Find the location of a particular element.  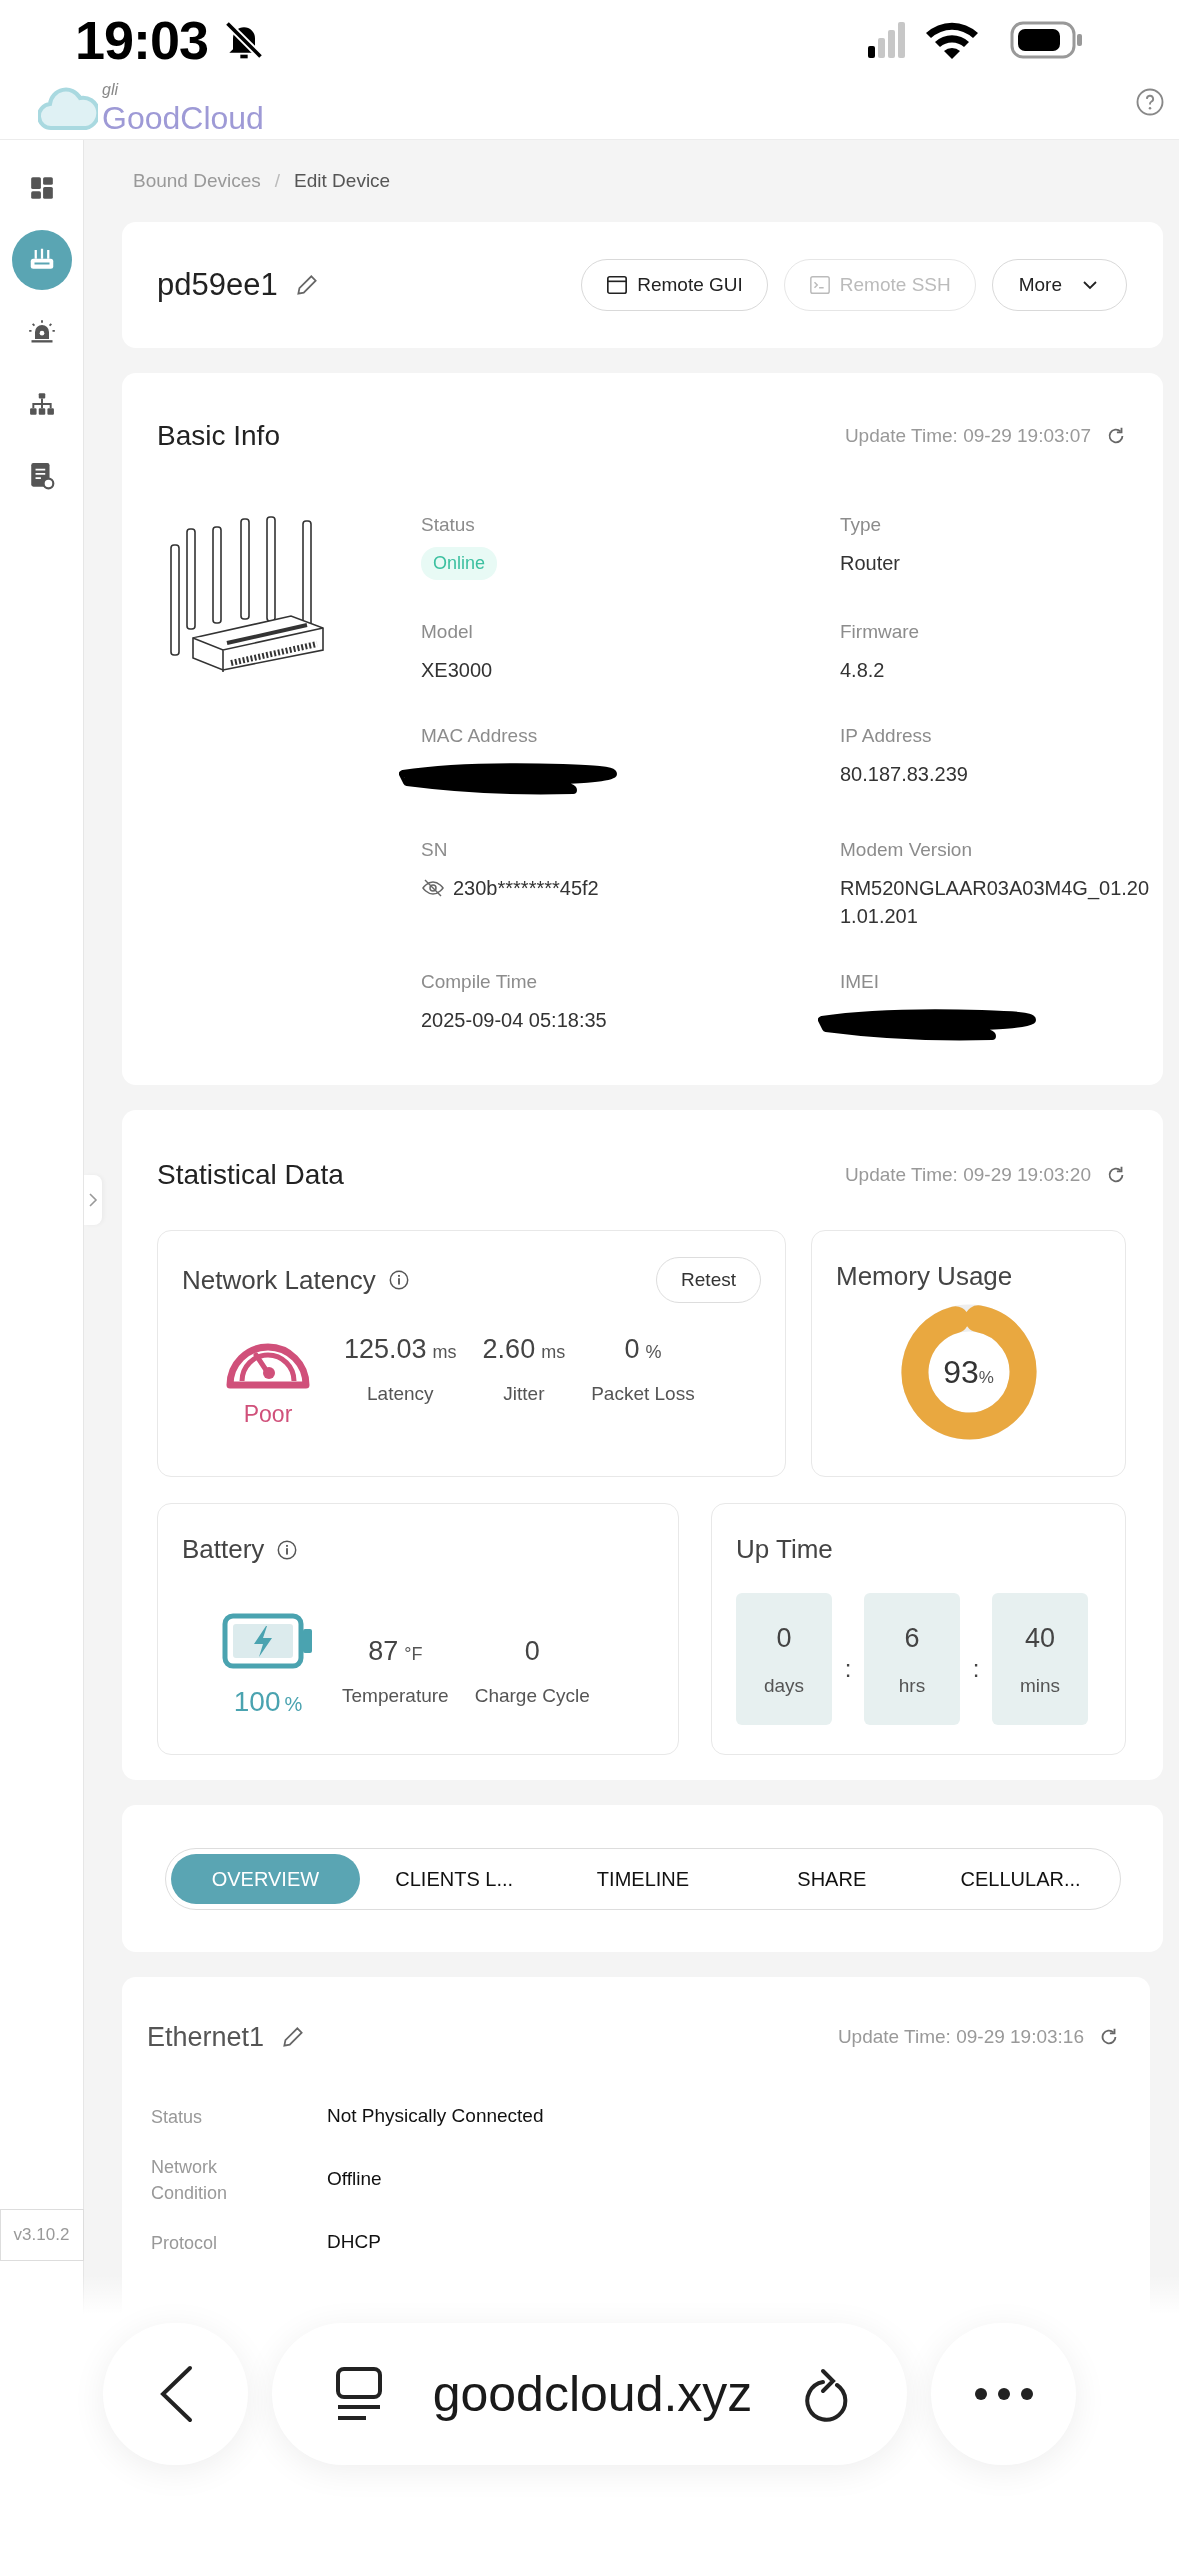

uptime-unit: days is located at coordinates (784, 1686).